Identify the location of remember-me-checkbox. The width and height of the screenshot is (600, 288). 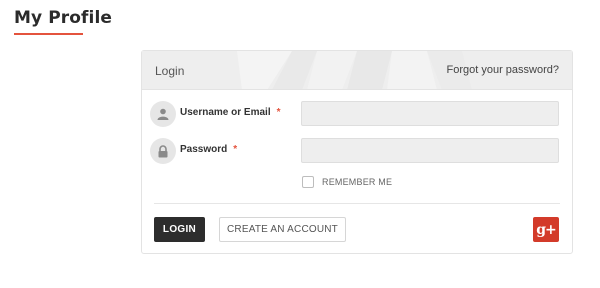
(308, 181).